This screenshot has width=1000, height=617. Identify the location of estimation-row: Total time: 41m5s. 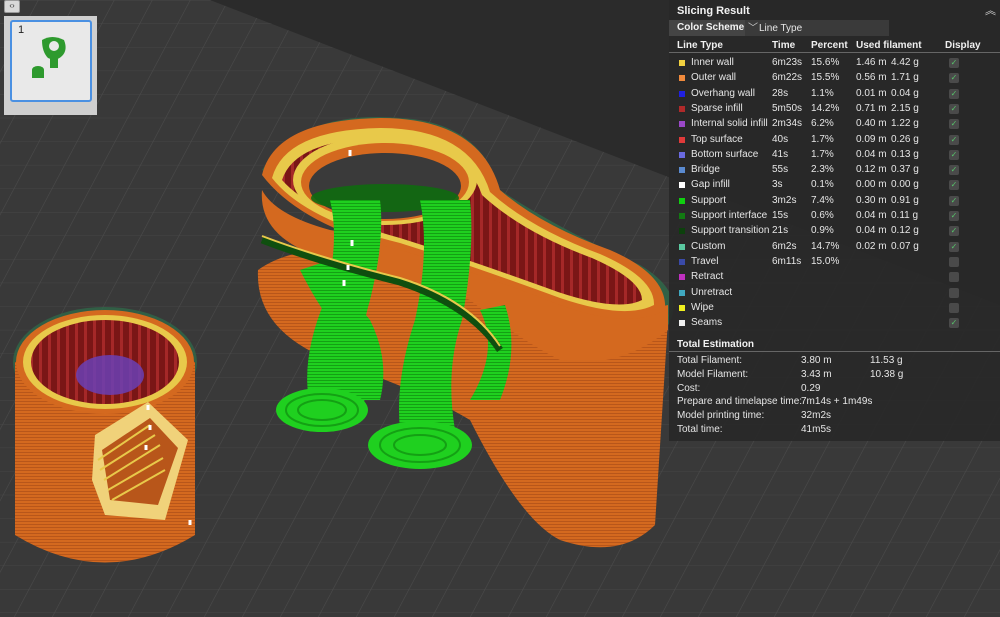
(834, 431).